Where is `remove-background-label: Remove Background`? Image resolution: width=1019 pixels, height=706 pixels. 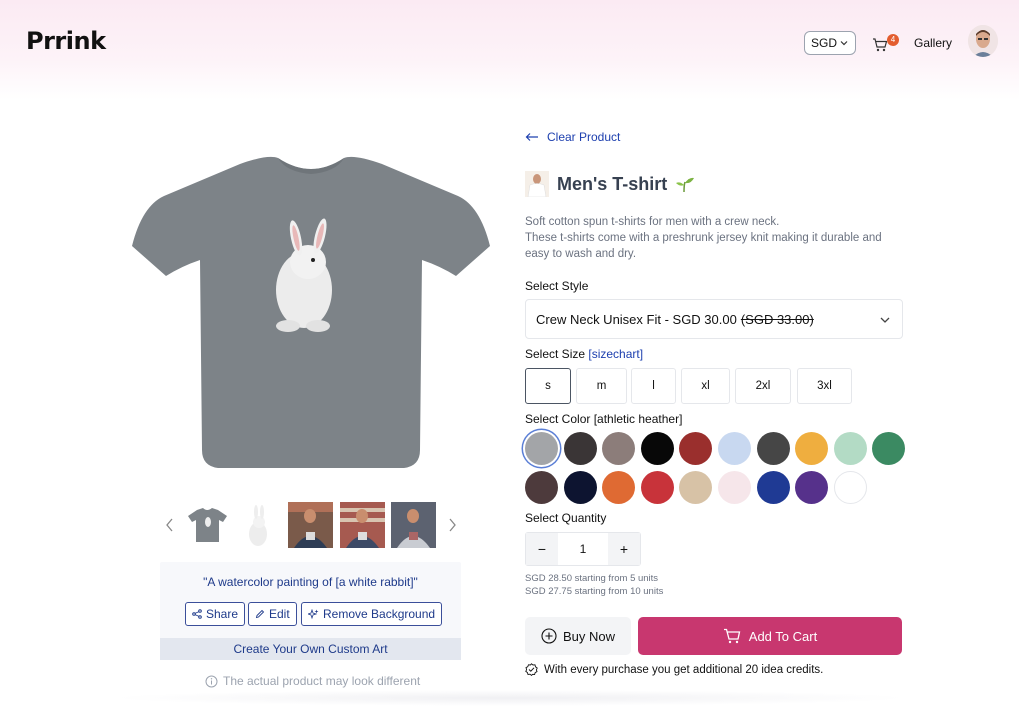 remove-background-label: Remove Background is located at coordinates (379, 614).